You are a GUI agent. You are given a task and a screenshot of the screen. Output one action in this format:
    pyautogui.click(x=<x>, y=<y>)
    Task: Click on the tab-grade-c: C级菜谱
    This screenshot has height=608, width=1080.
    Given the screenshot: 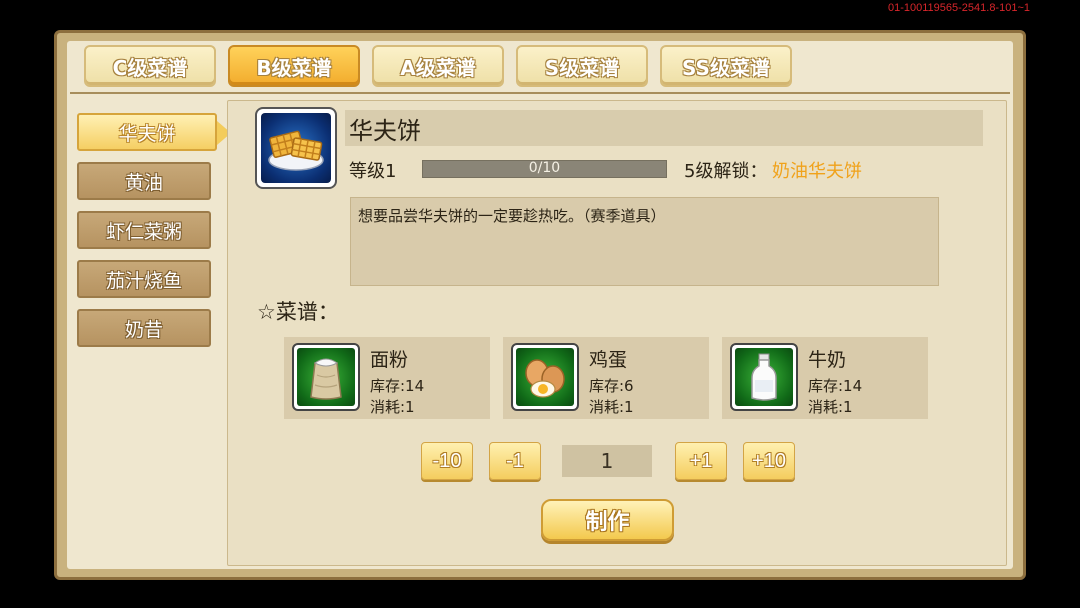 What is the action you would take?
    pyautogui.click(x=150, y=66)
    